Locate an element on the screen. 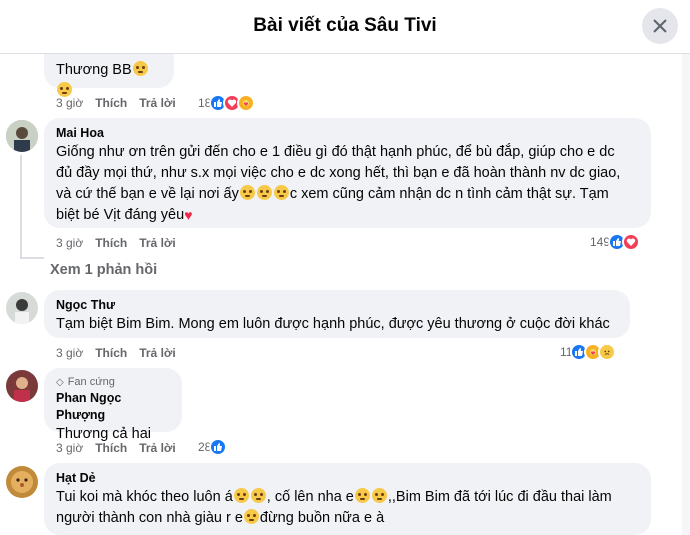  comment-author: Phan Ngọc Phượng is located at coordinates (113, 407).